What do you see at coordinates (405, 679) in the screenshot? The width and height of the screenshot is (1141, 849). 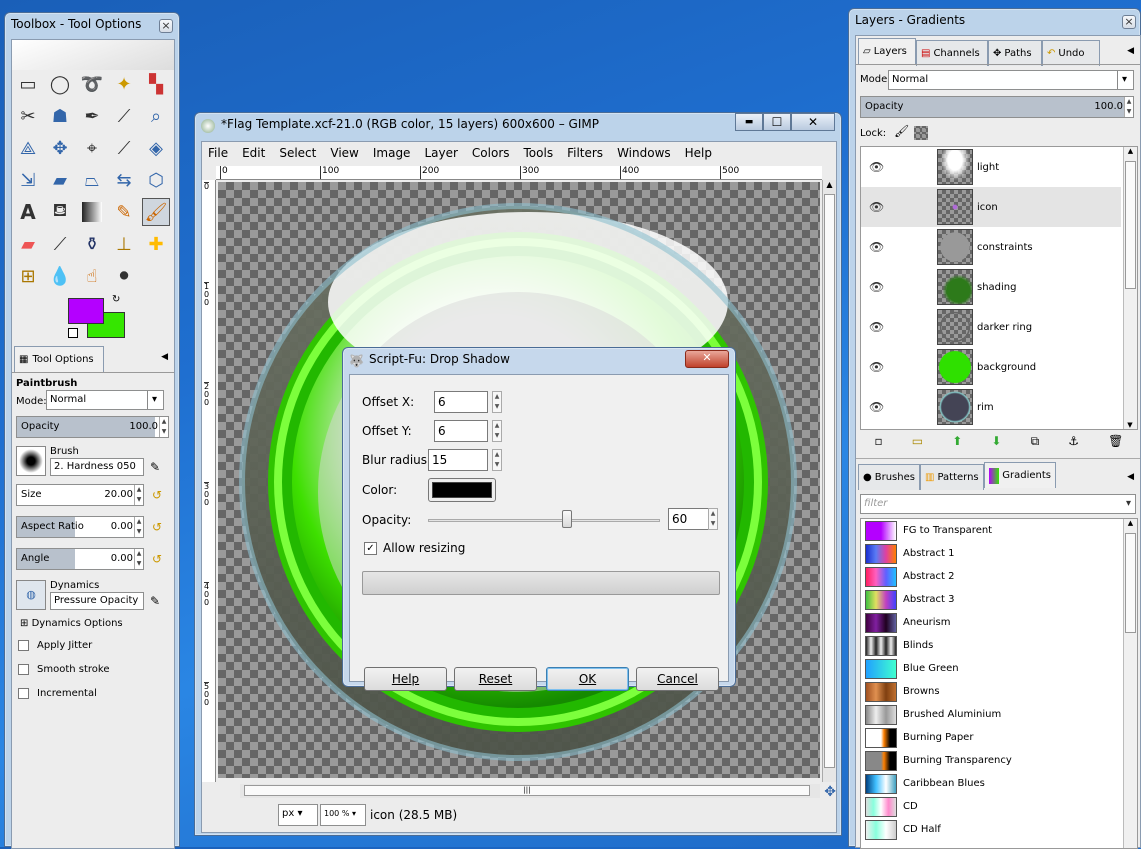 I see `help-button: Help` at bounding box center [405, 679].